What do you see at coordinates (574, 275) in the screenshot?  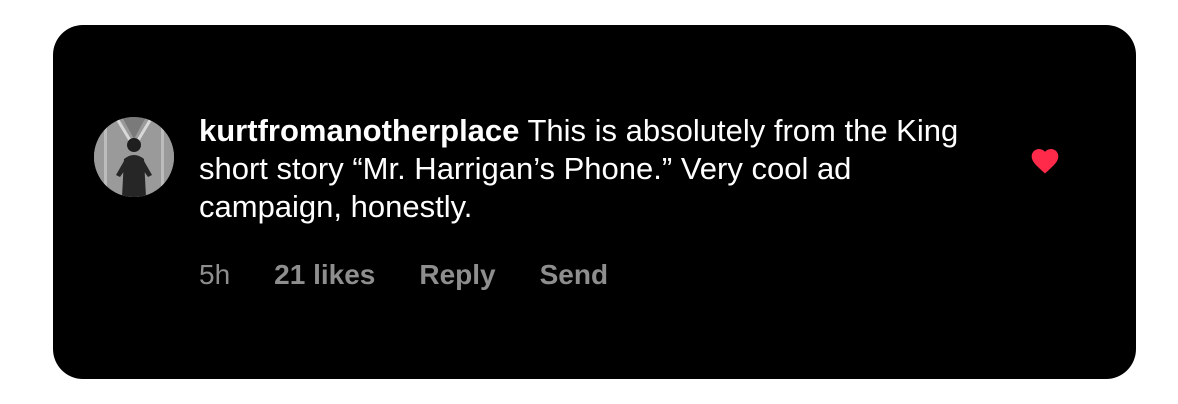 I see `send-button: Send` at bounding box center [574, 275].